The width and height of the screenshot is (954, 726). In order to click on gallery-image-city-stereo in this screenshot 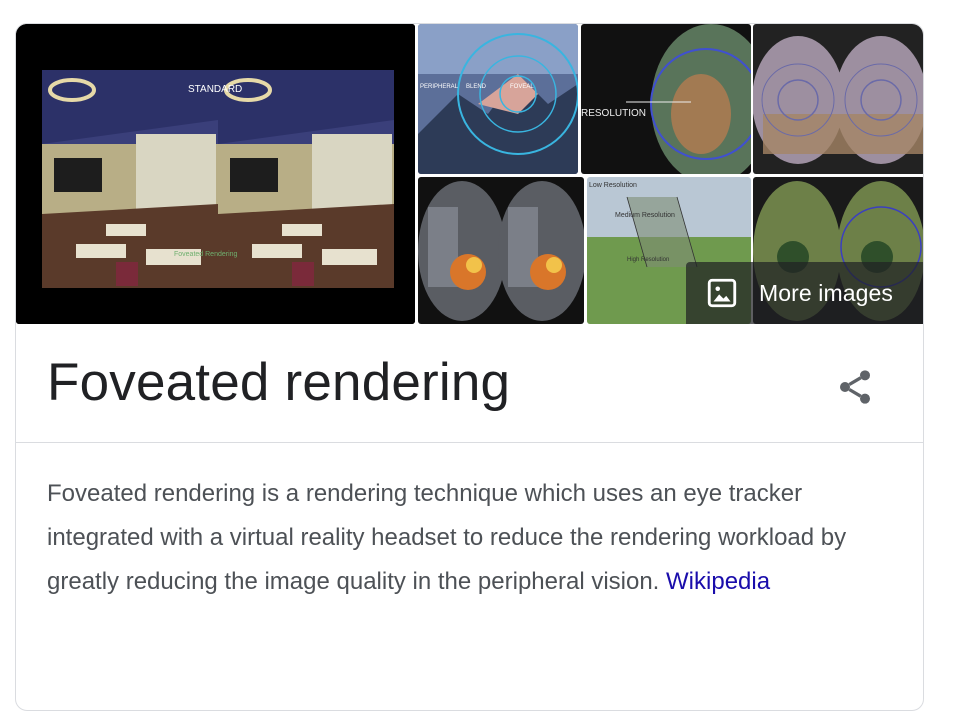, I will do `click(501, 250)`.